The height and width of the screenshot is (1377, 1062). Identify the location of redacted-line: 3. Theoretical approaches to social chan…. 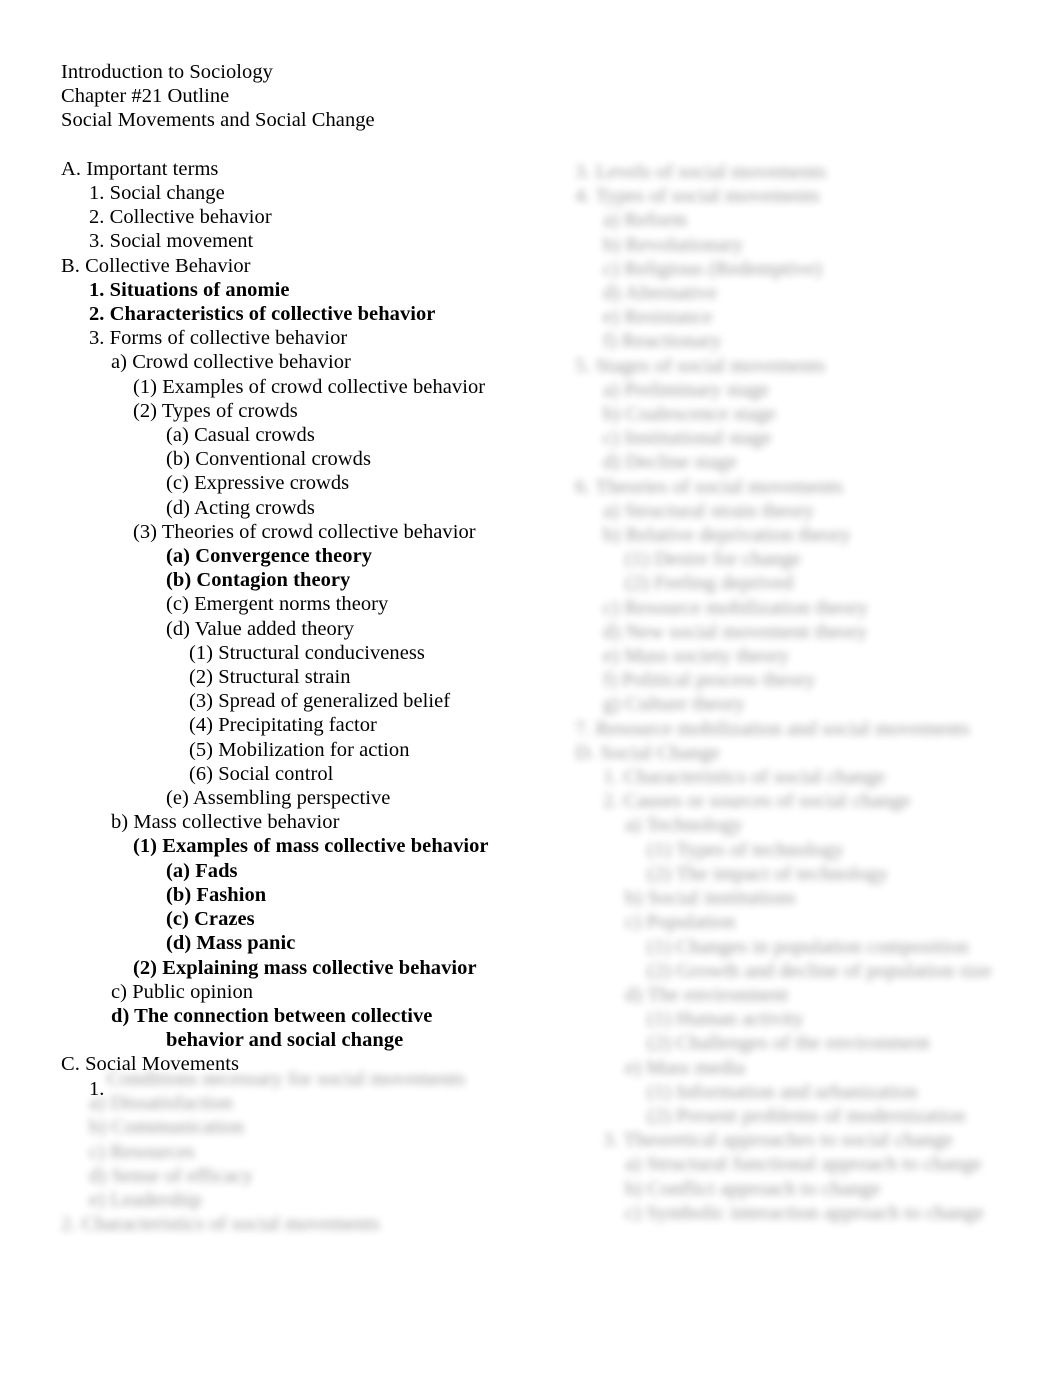
(778, 1140).